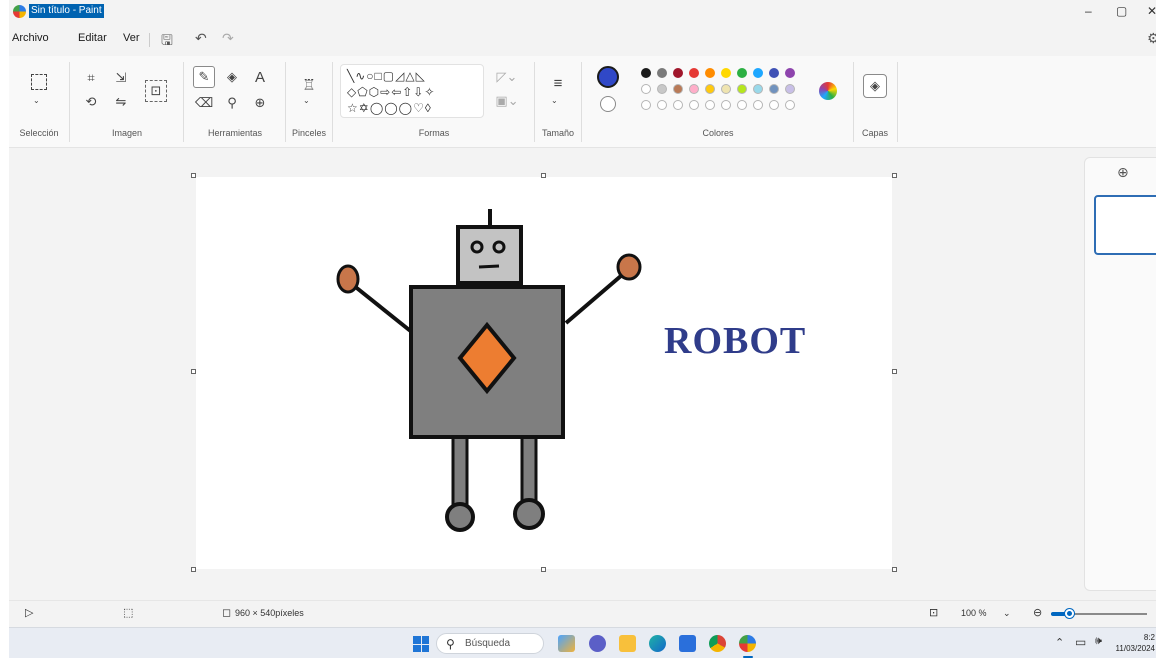  Describe the element at coordinates (608, 77) in the screenshot. I see `primary-color-swatch` at that location.